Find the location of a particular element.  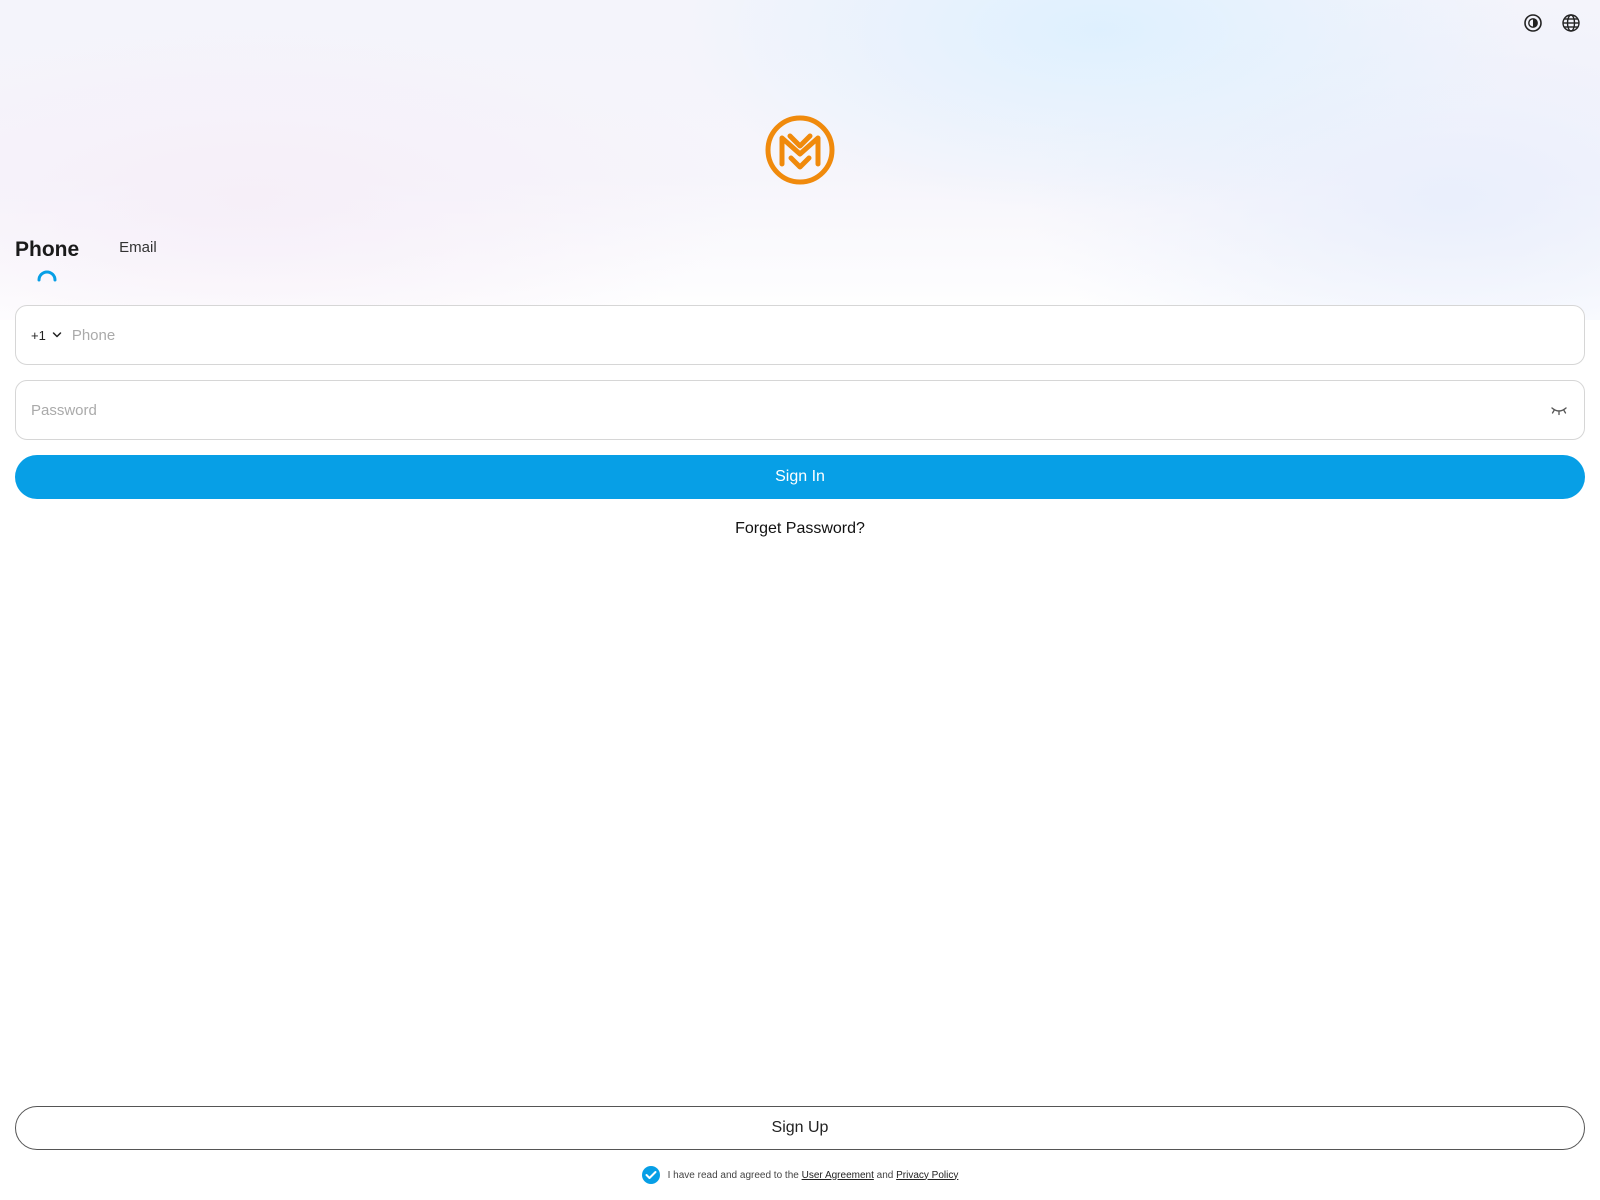

privacy-policy-link: Privacy Policy is located at coordinates (927, 1175).